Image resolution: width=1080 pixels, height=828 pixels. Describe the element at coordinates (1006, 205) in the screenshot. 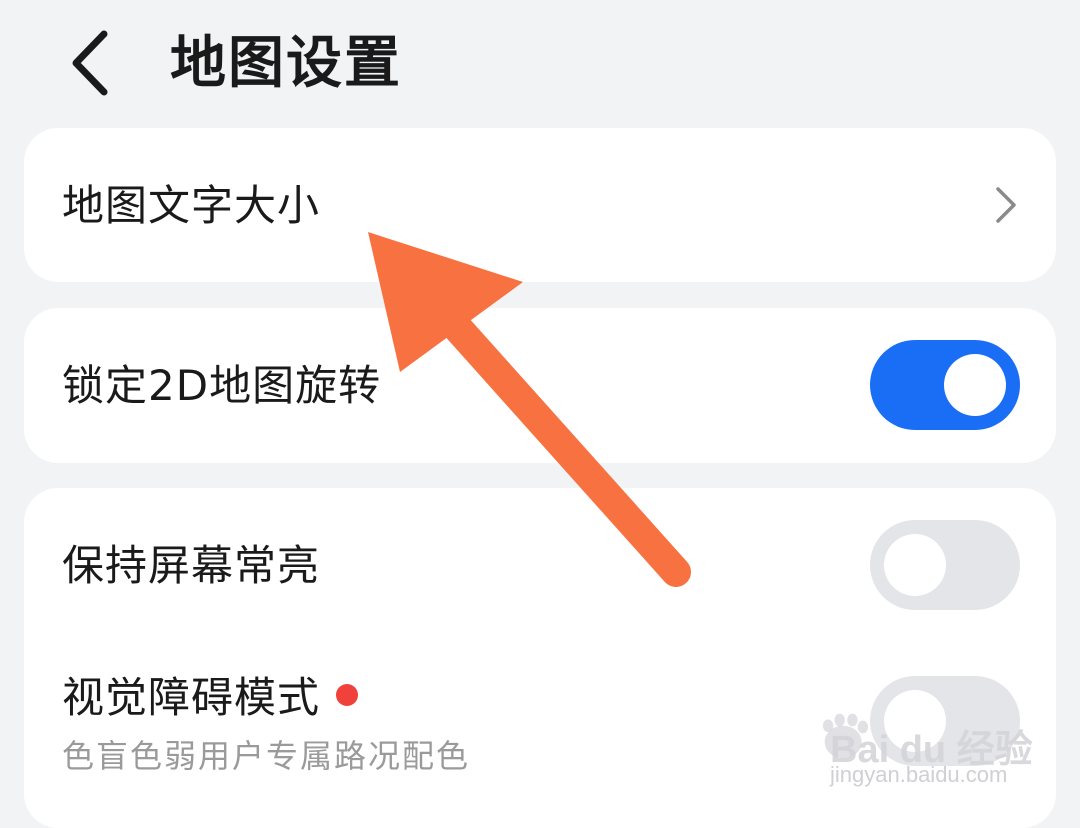

I see `chevron-right-icon` at that location.